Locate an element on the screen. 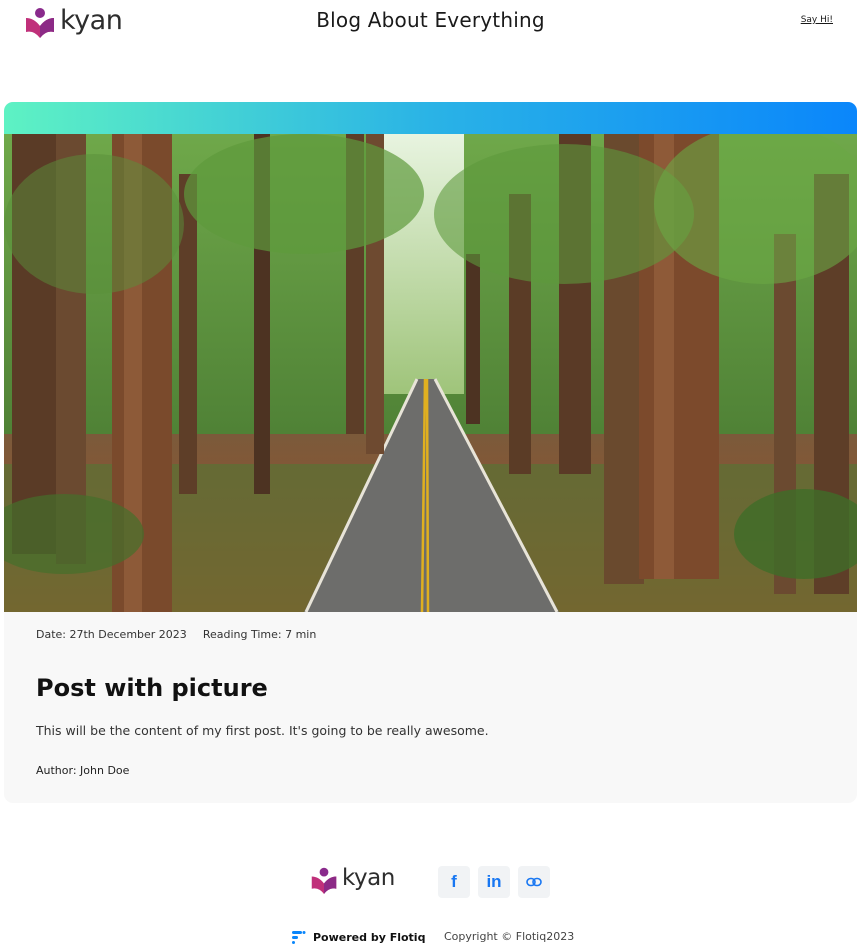 Image resolution: width=861 pixels, height=952 pixels. powered-by-flotiq: Powered by Flotiq is located at coordinates (358, 937).